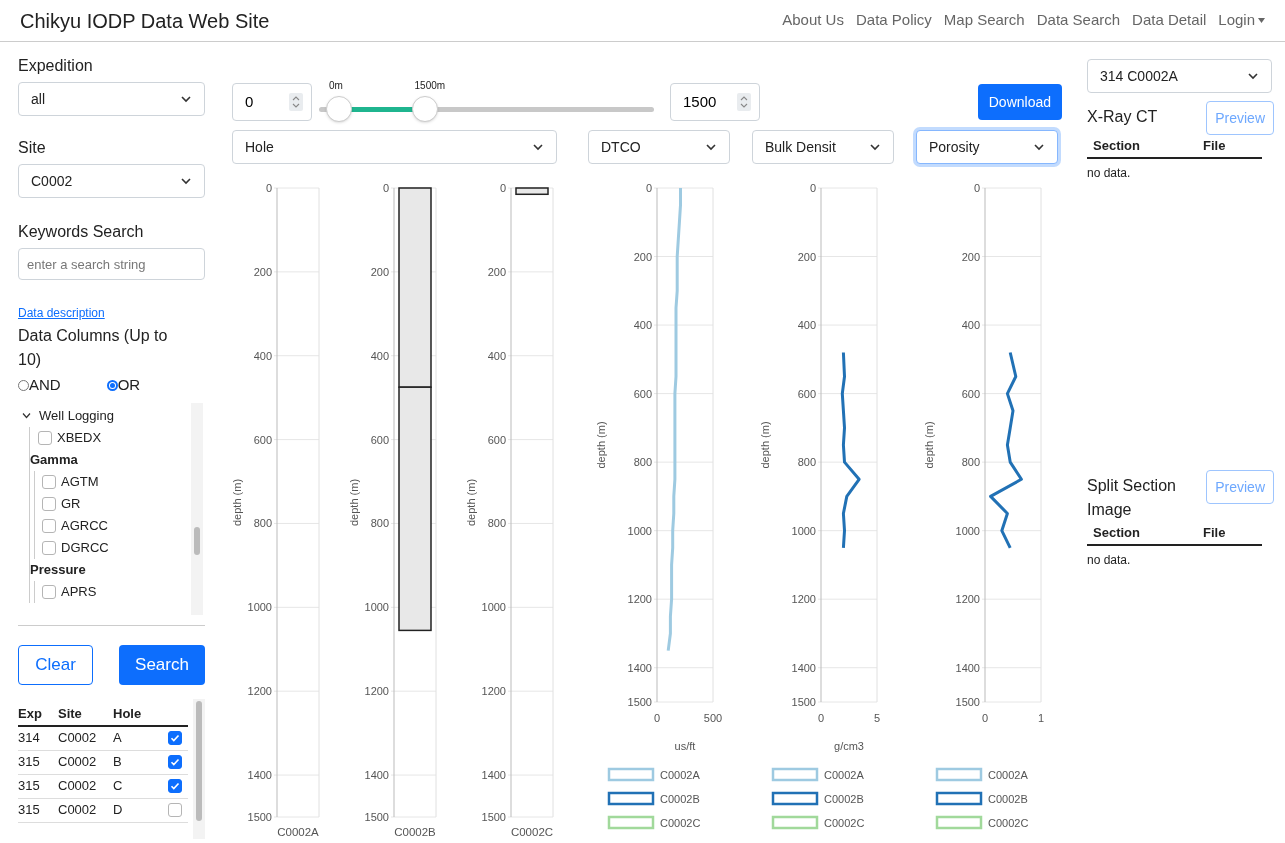  I want to click on axis-tick-label: C0002C, so click(532, 832).